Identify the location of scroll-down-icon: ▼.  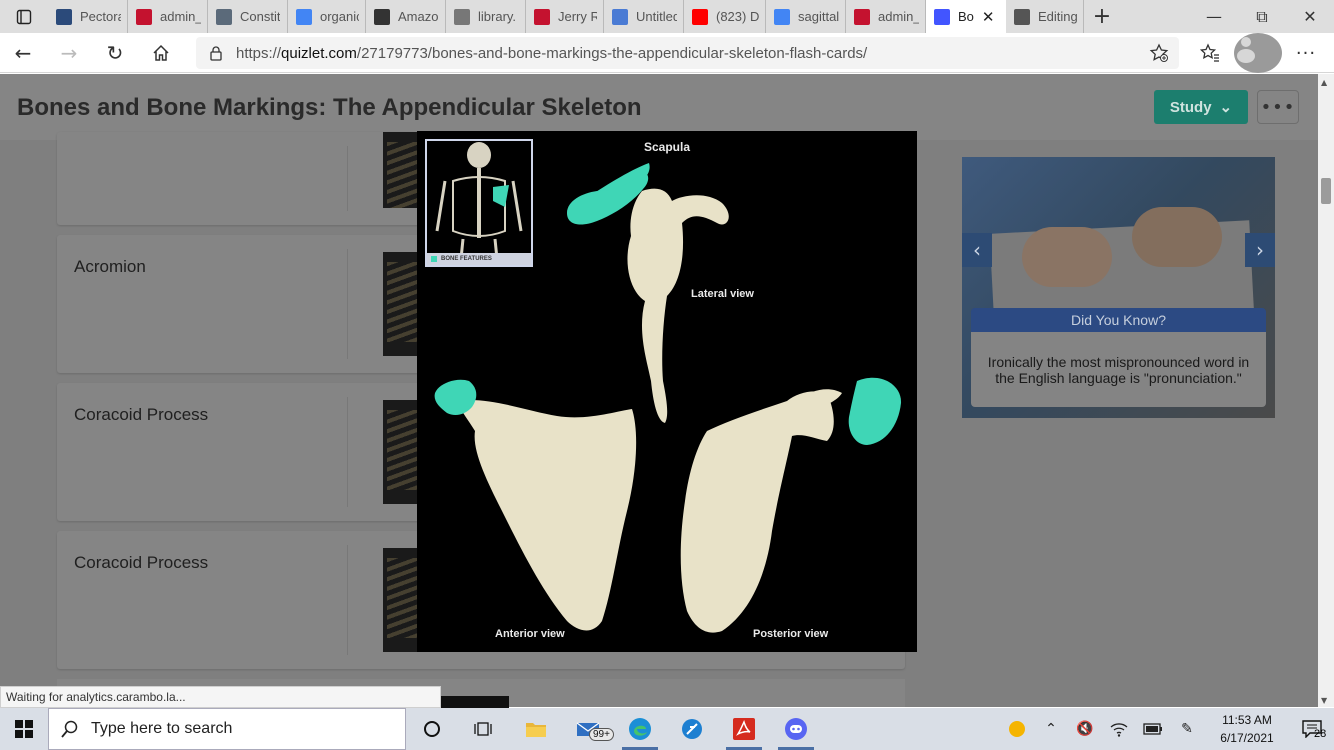
(1324, 700).